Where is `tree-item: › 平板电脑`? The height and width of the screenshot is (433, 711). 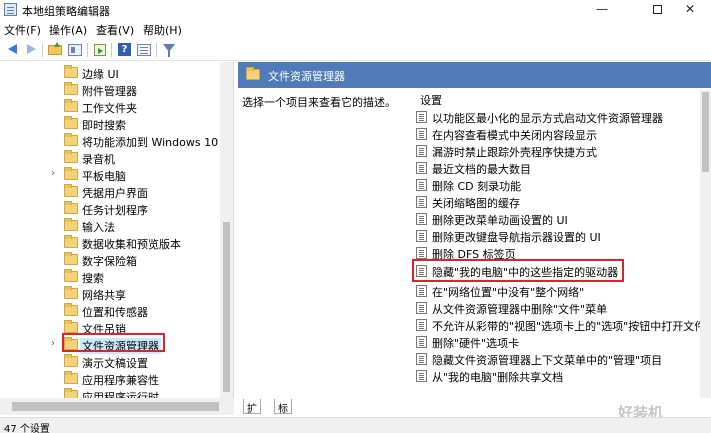
tree-item: › 平板电脑 is located at coordinates (109, 174).